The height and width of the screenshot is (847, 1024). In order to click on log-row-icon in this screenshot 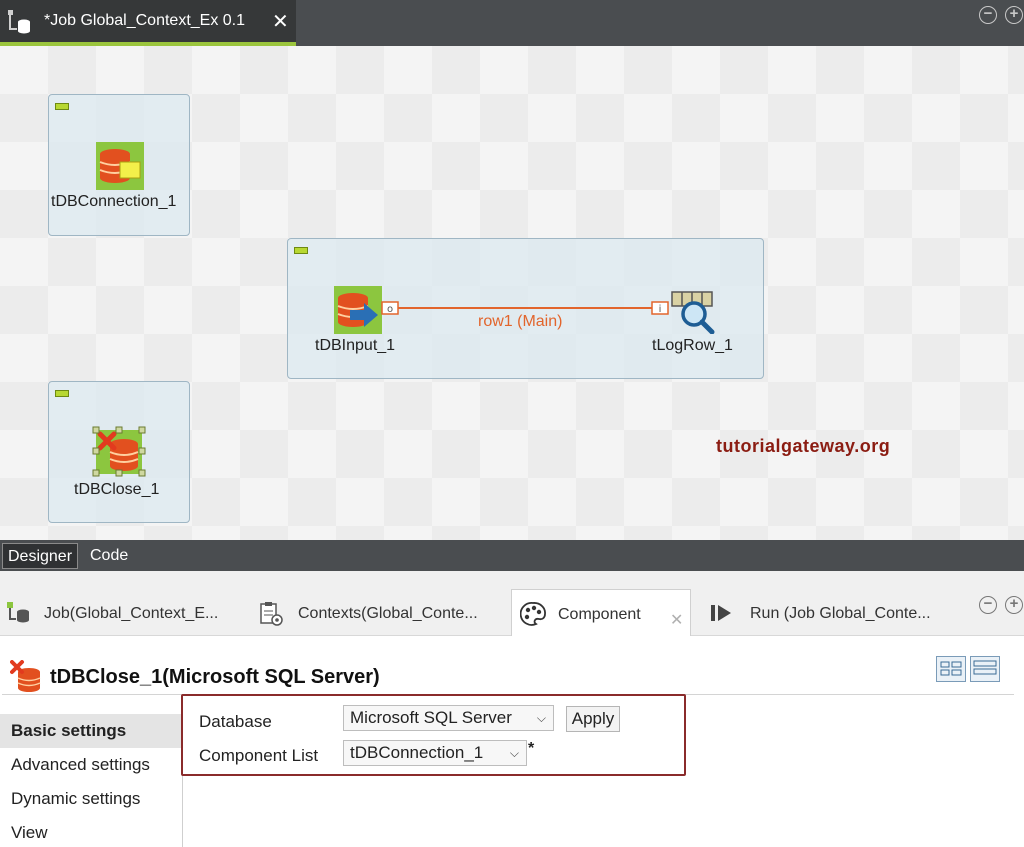, I will do `click(693, 313)`.